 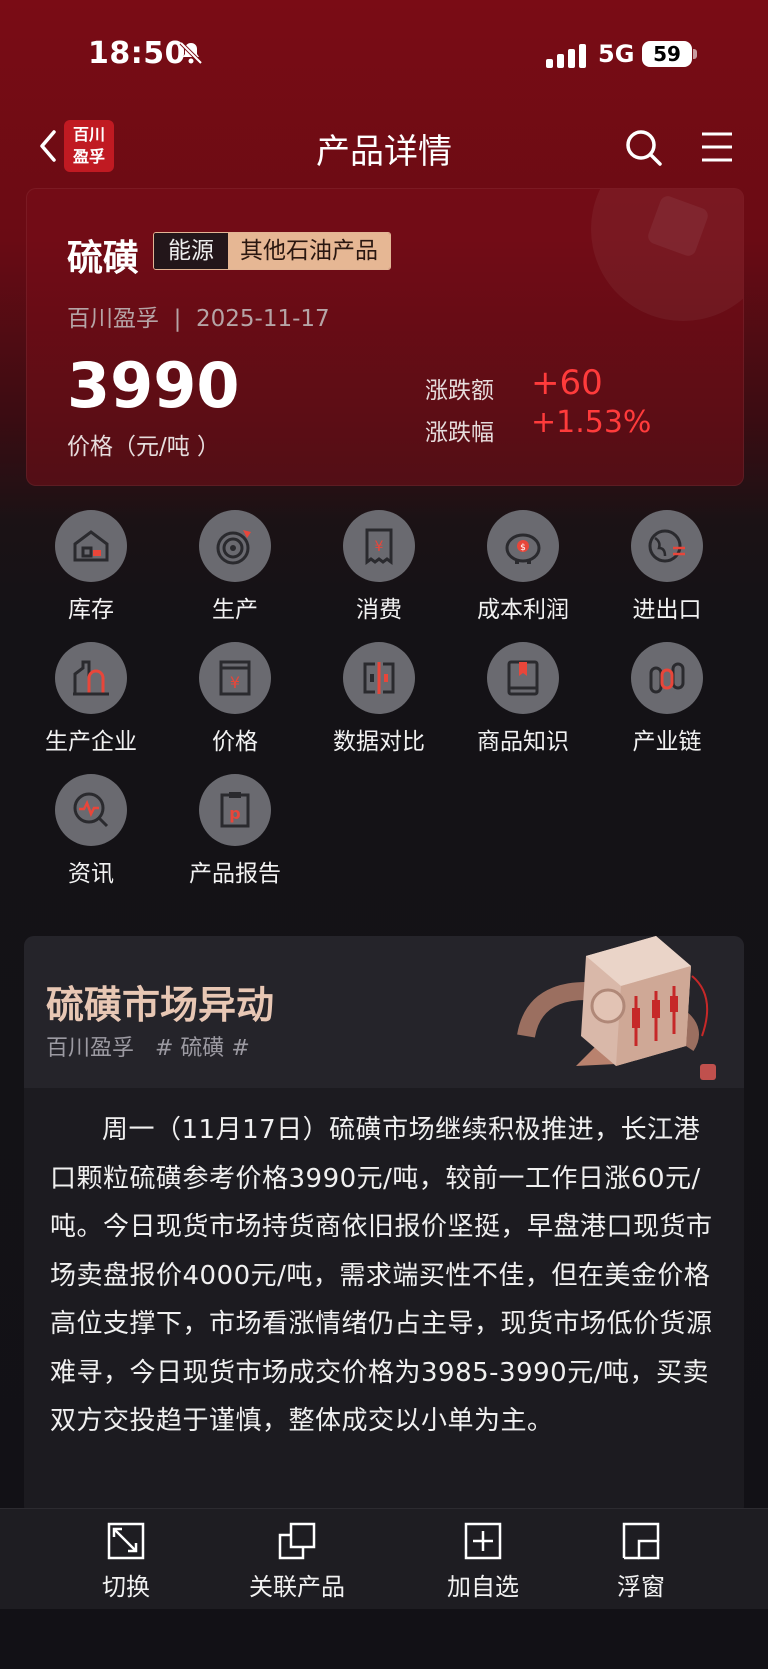 I want to click on function-industry-chain: 产业链, so click(x=667, y=699).